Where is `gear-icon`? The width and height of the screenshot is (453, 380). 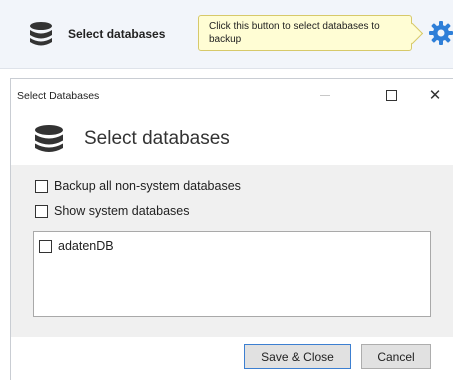
gear-icon is located at coordinates (440, 33).